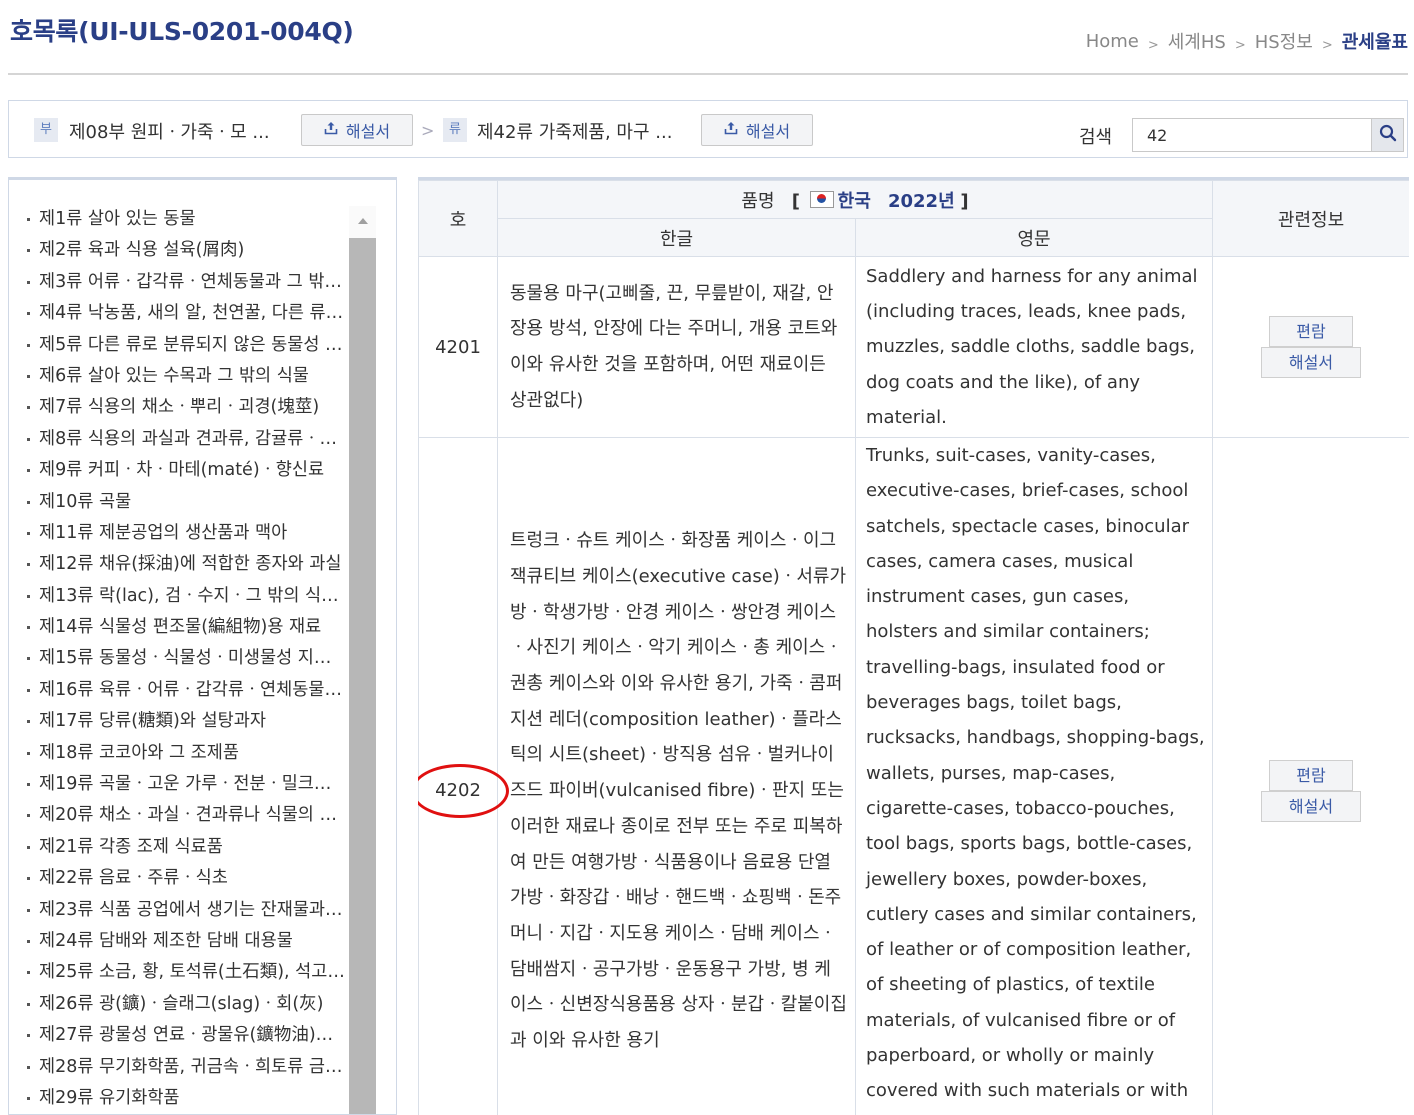  What do you see at coordinates (1310, 218) in the screenshot?
I see `column-header-related: 관련정보` at bounding box center [1310, 218].